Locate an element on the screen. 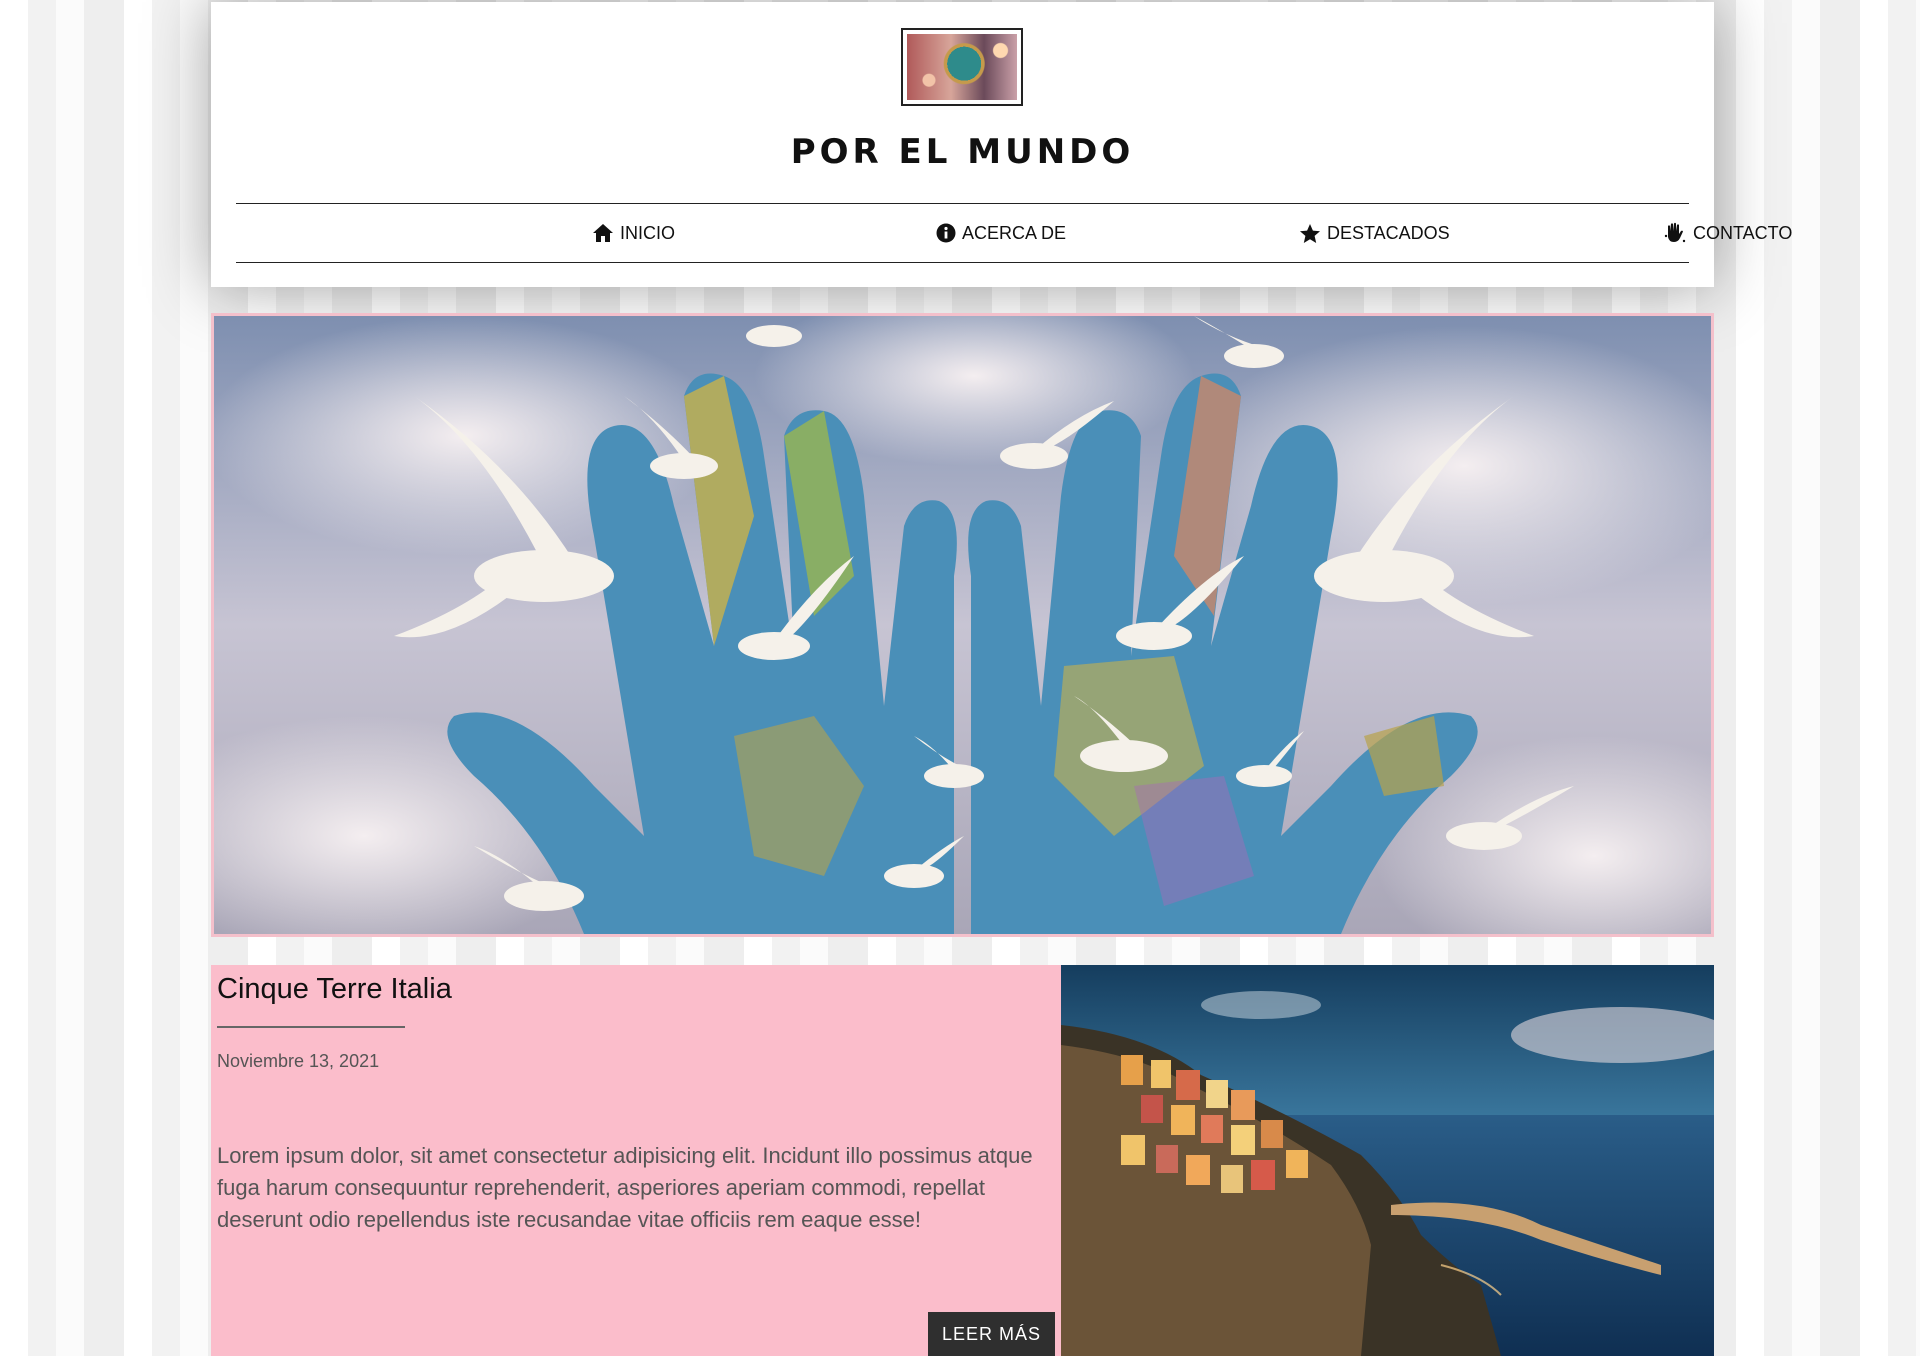  nav-label-acerca-de: ACERCA DE is located at coordinates (1014, 232).